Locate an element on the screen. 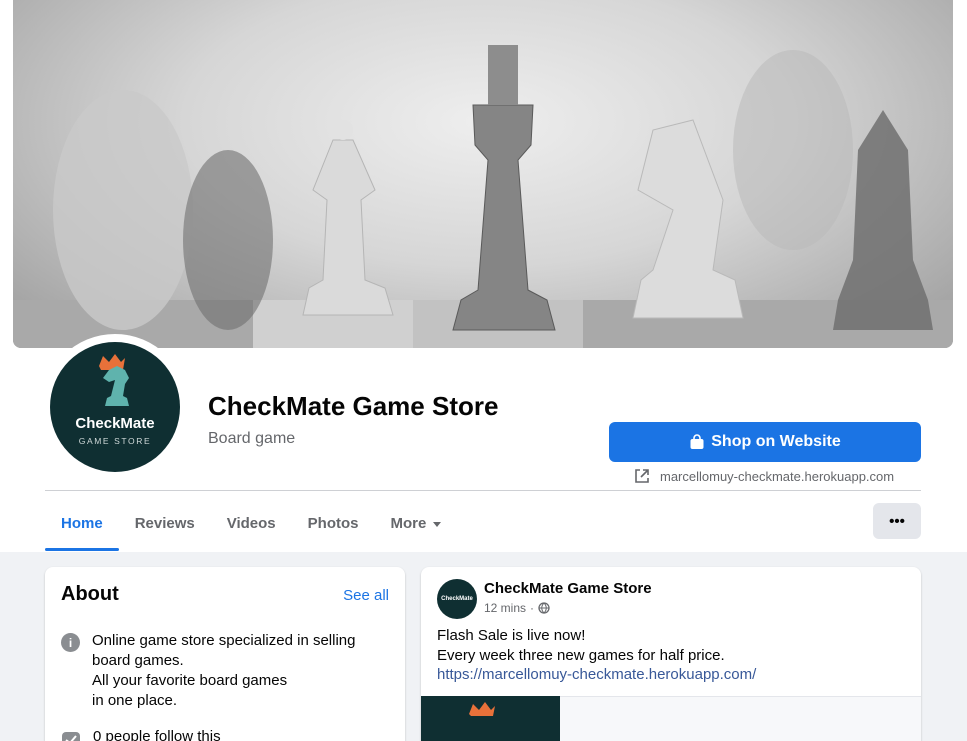 The height and width of the screenshot is (741, 967). followers-row: 0 people follow this is located at coordinates (141, 734).